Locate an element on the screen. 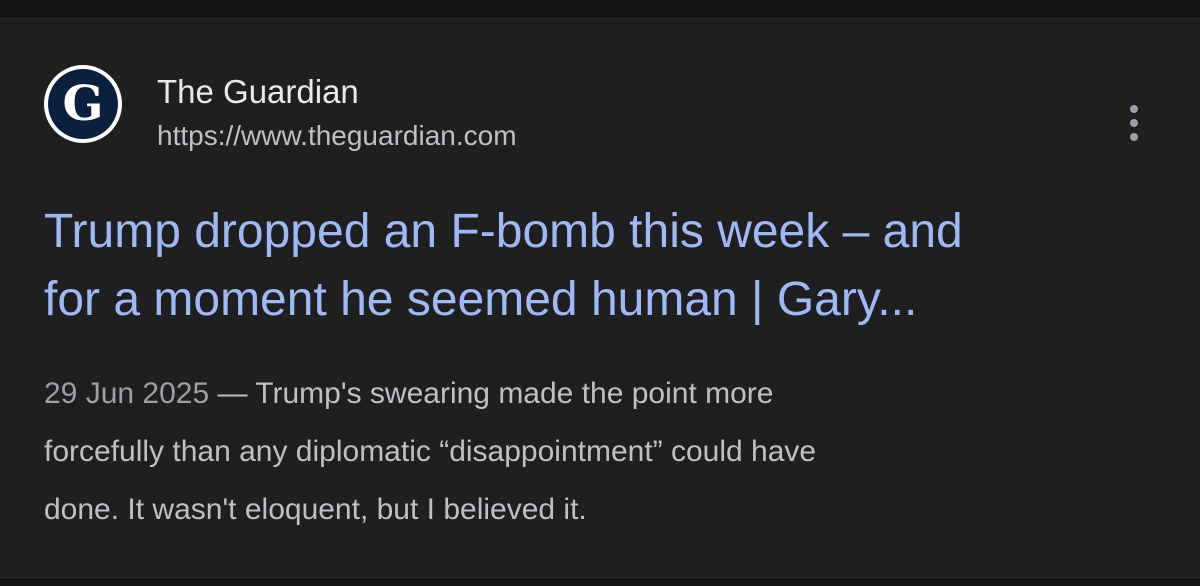 The height and width of the screenshot is (586, 1200). logo-letter: G is located at coordinates (83, 104).